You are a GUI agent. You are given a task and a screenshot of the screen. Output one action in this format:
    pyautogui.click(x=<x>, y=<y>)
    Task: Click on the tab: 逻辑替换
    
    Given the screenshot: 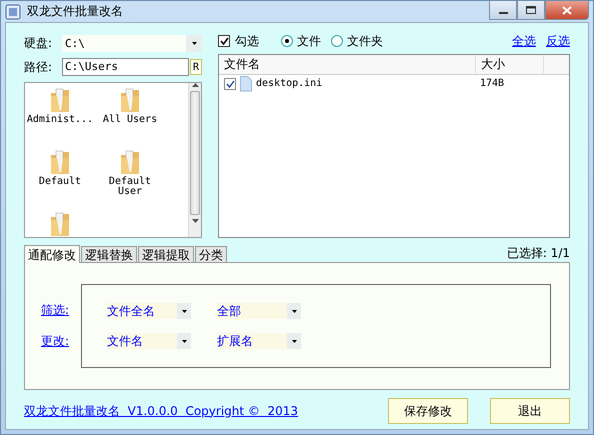 What is the action you would take?
    pyautogui.click(x=109, y=254)
    